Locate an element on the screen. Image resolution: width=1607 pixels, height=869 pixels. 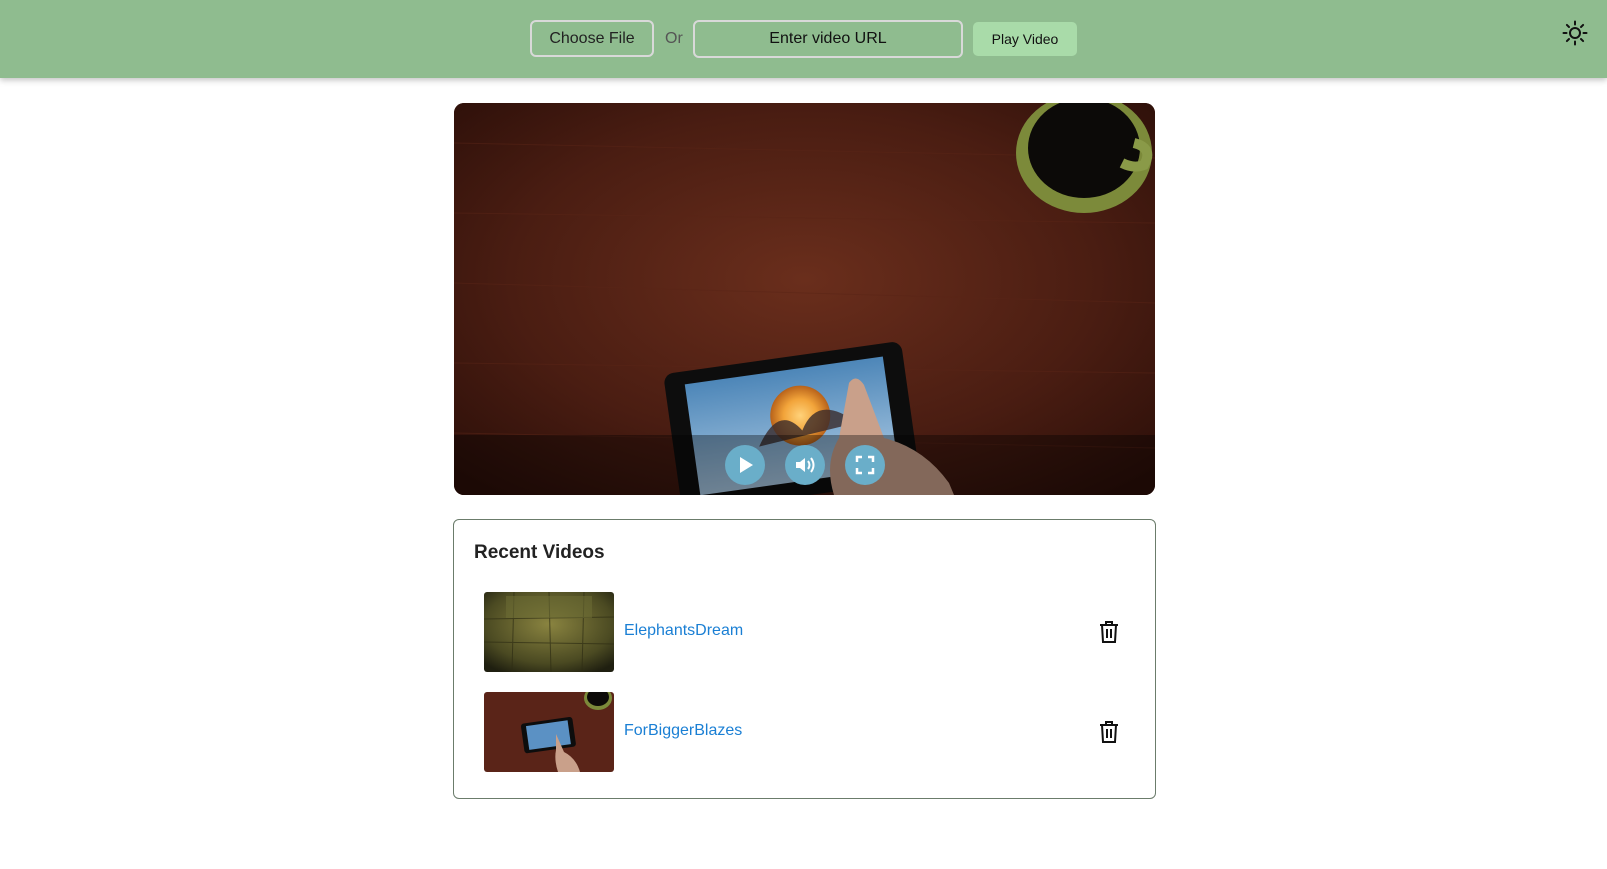
recent-video-item: ForBiggerBlazes is located at coordinates (804, 732).